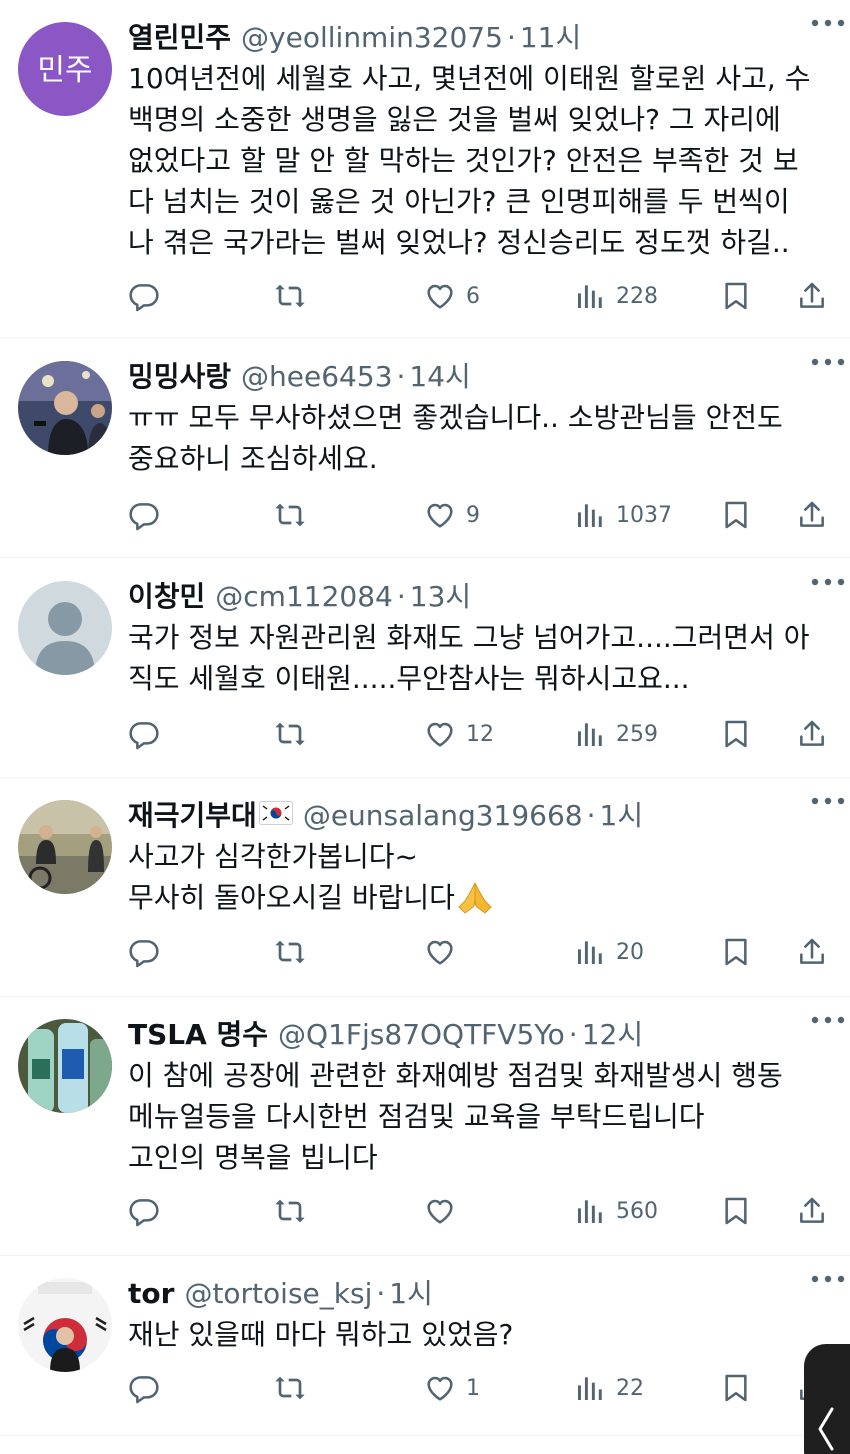 This screenshot has height=1454, width=850. What do you see at coordinates (469, 637) in the screenshot?
I see `tweet-text-line: 국가 정보 자원관리원 화재도 그냥 넘어가고....그러면서 아` at bounding box center [469, 637].